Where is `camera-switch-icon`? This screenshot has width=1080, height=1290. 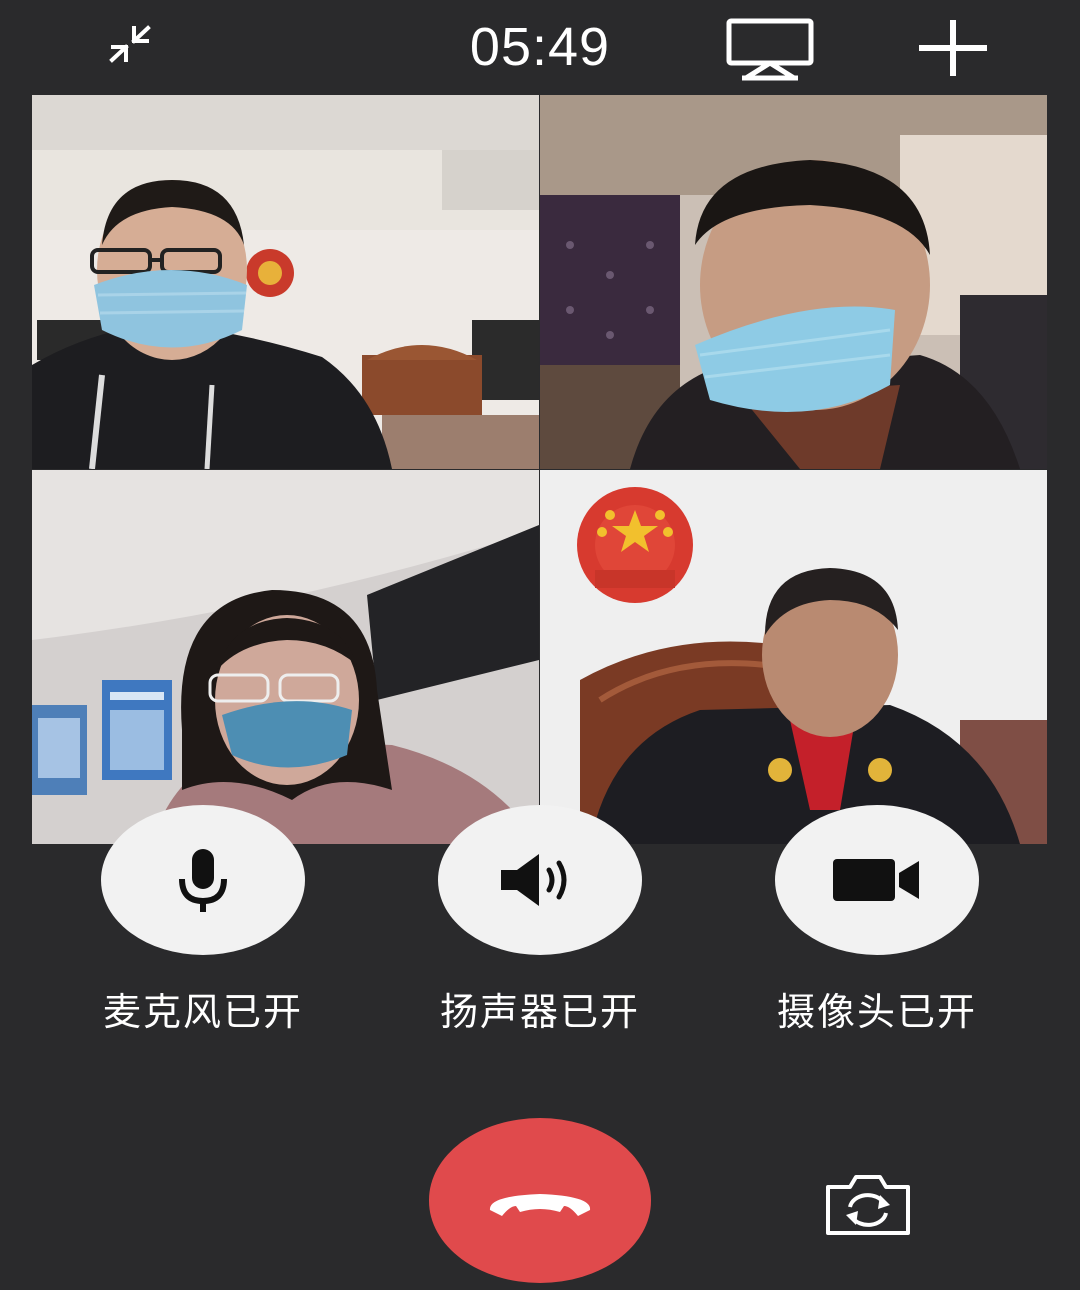 camera-switch-icon is located at coordinates (867, 1205).